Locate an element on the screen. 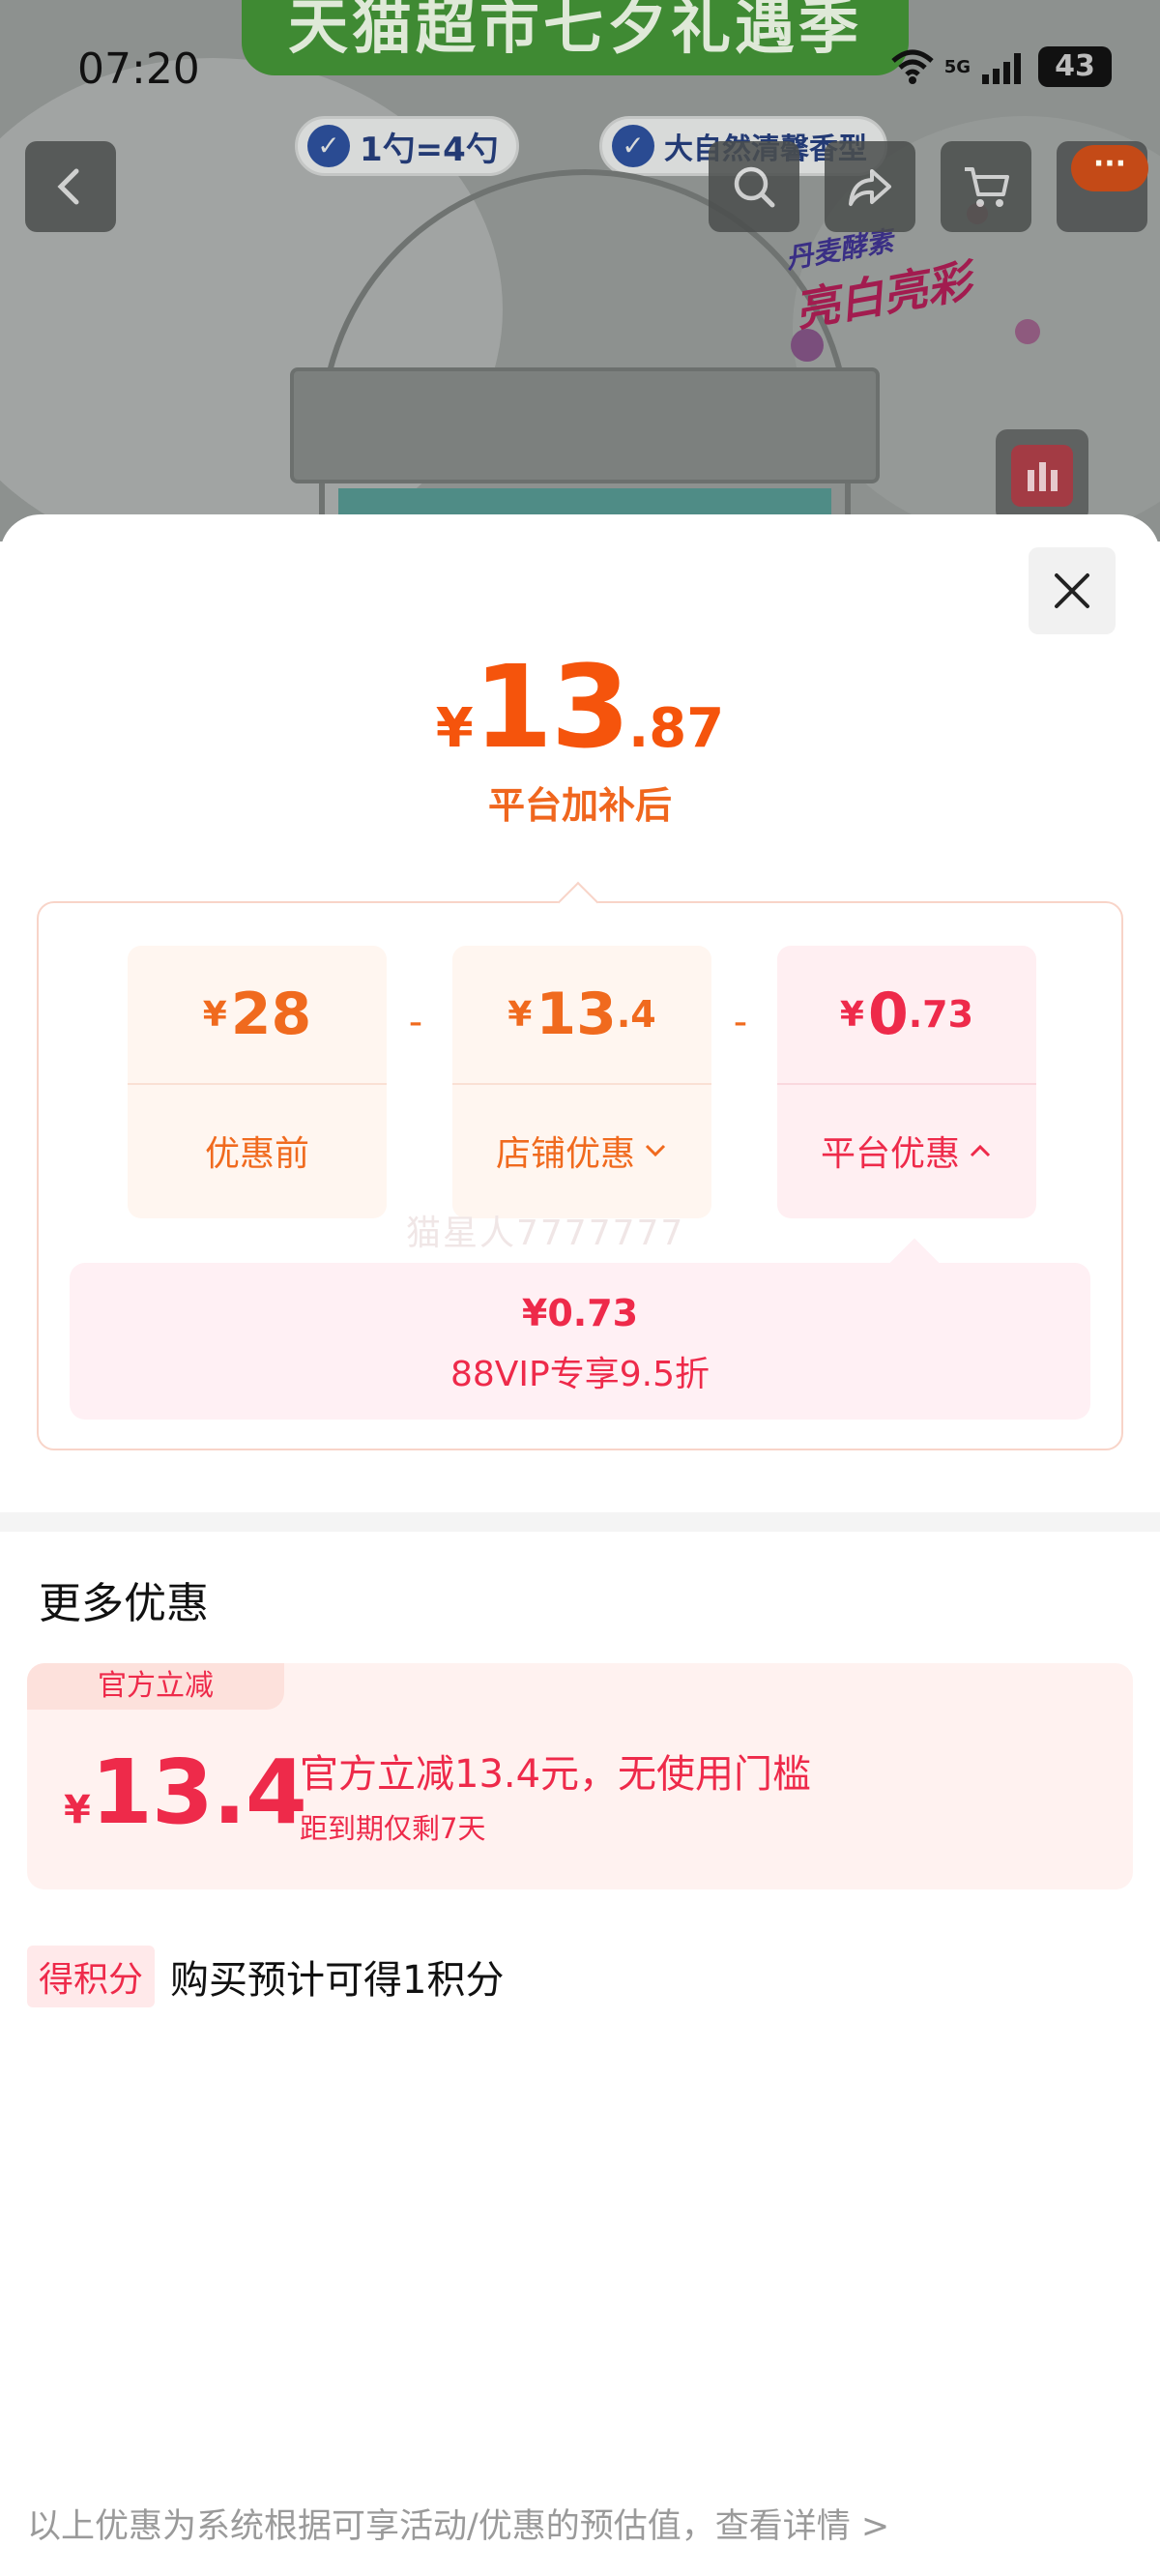 The image size is (1160, 2576). bar-chart-icon is located at coordinates (1042, 476).